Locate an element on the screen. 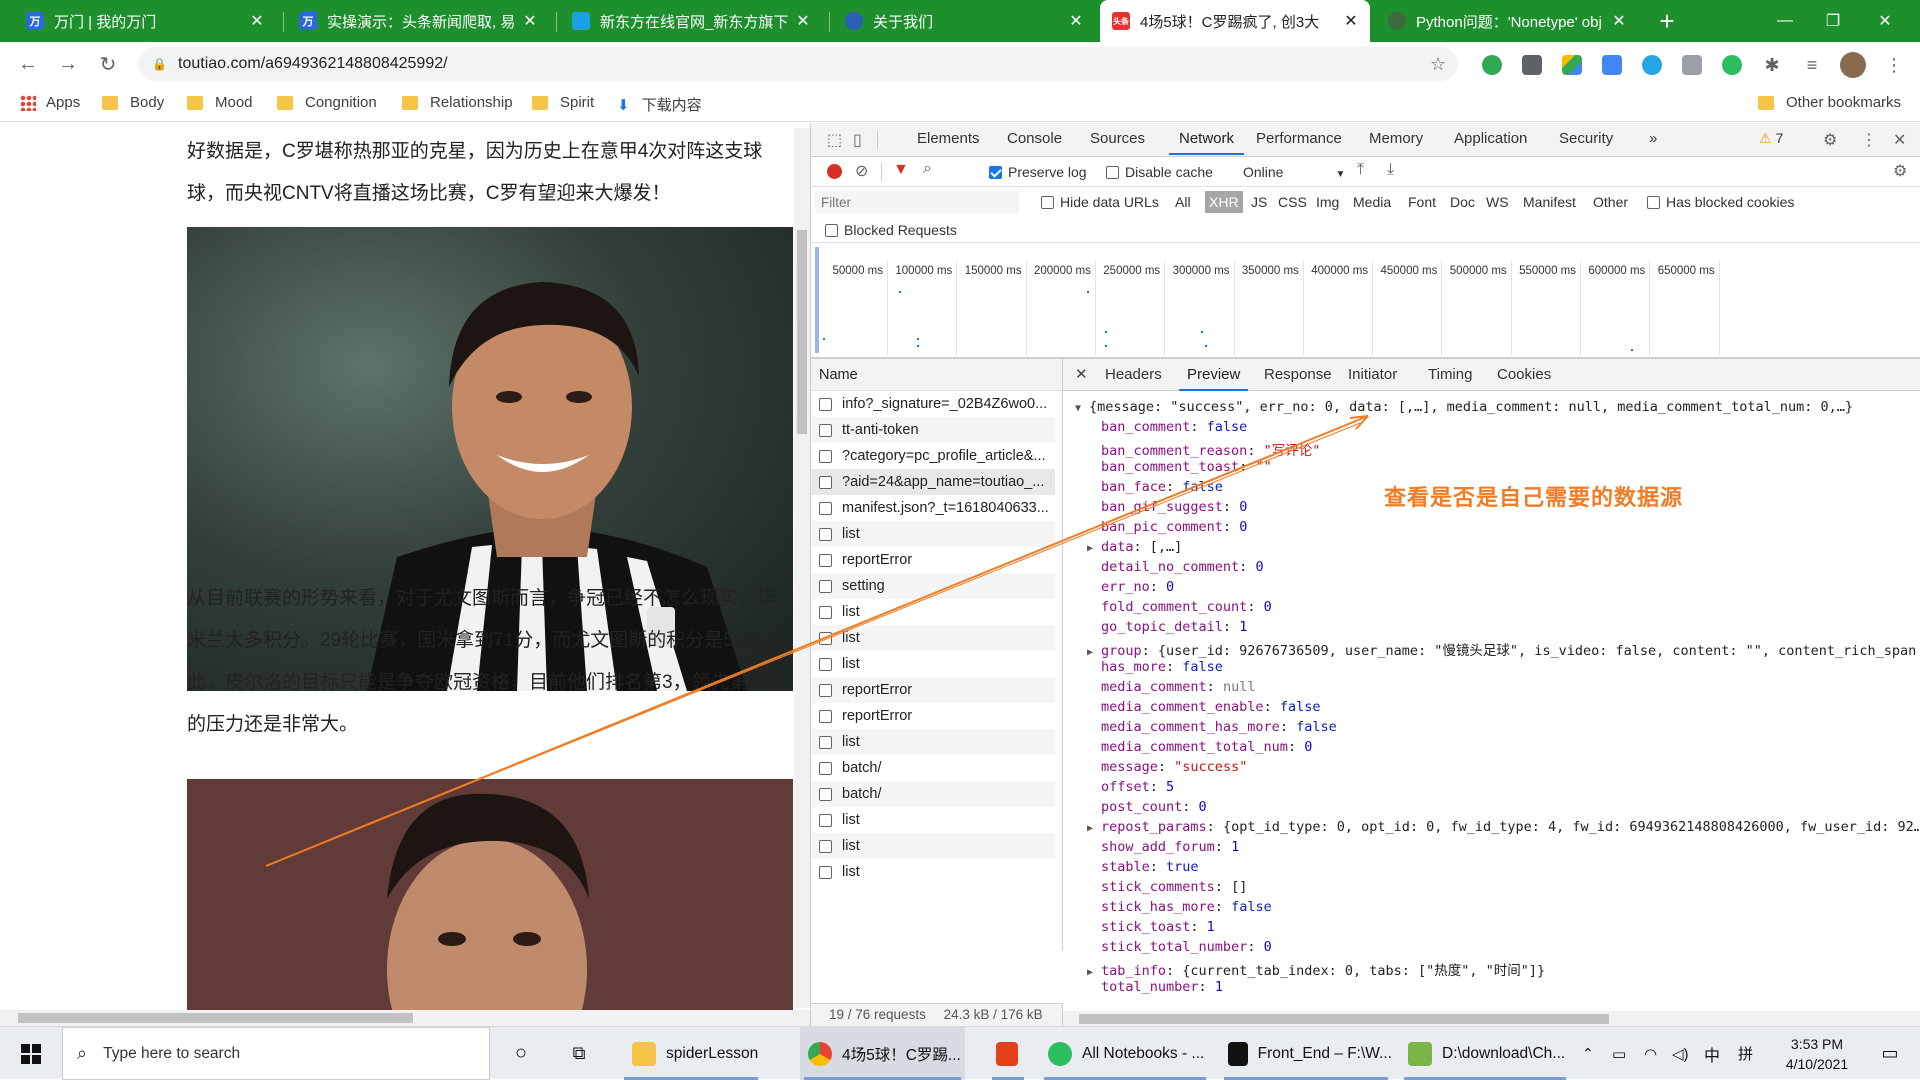 The height and width of the screenshot is (1080, 1920). page-hscroll-thumb is located at coordinates (215, 1018).